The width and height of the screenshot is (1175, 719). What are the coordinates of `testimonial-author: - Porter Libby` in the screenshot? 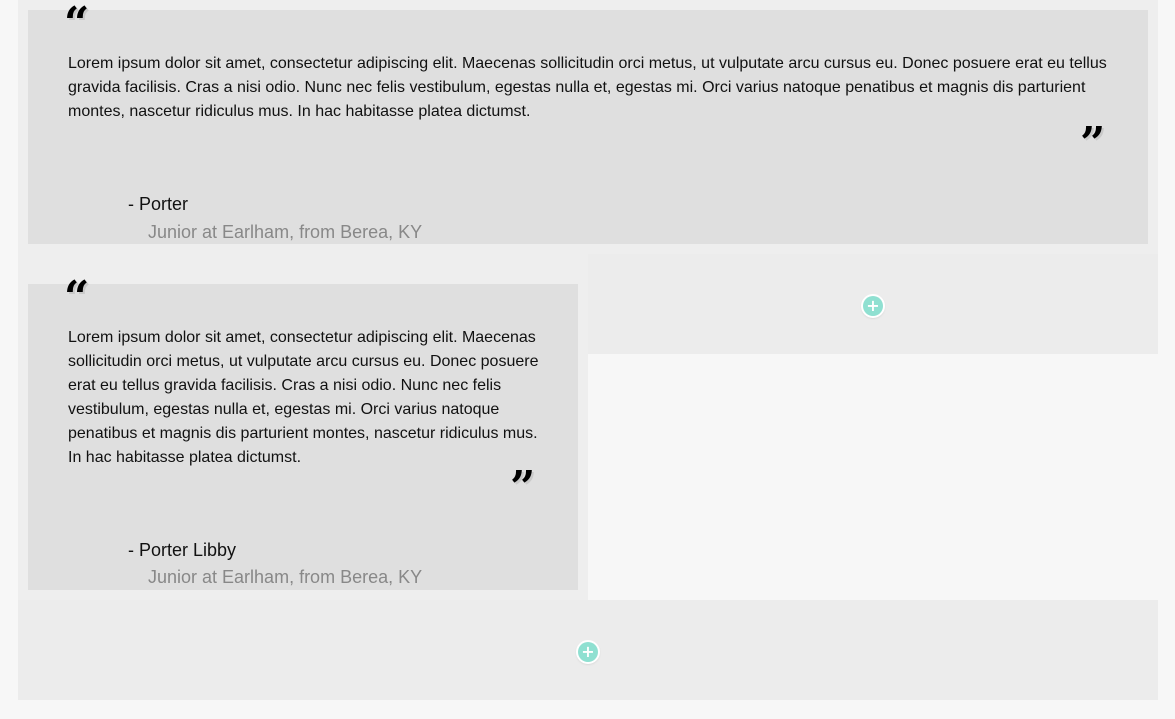 It's located at (182, 550).